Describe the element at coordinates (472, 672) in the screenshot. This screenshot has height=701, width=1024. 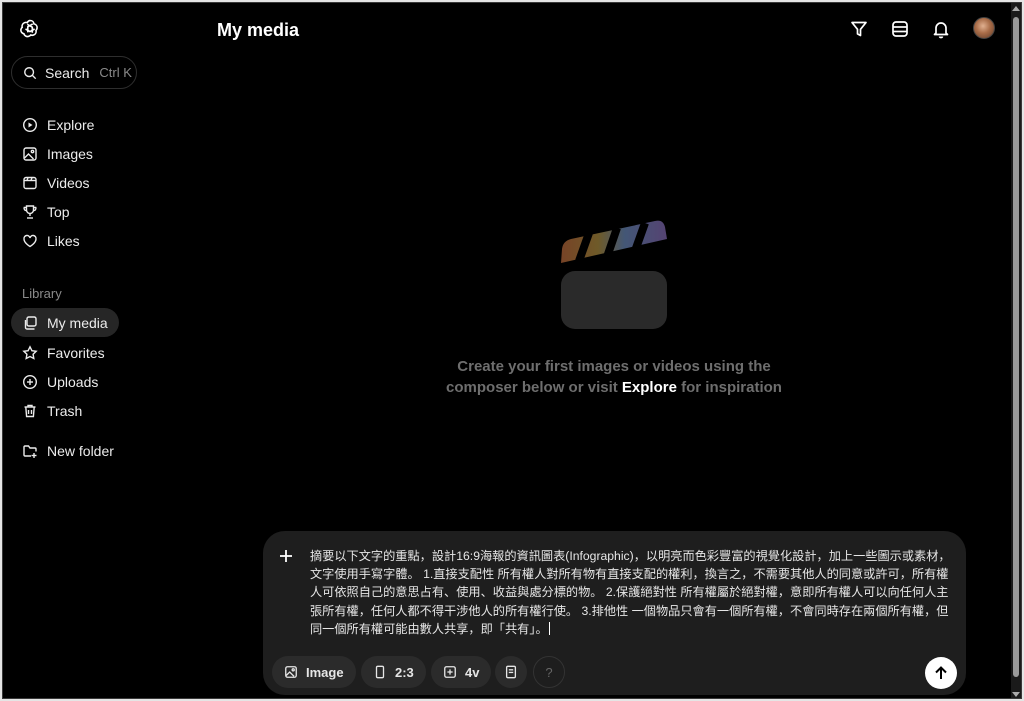
I see `variants-label: 4v` at that location.